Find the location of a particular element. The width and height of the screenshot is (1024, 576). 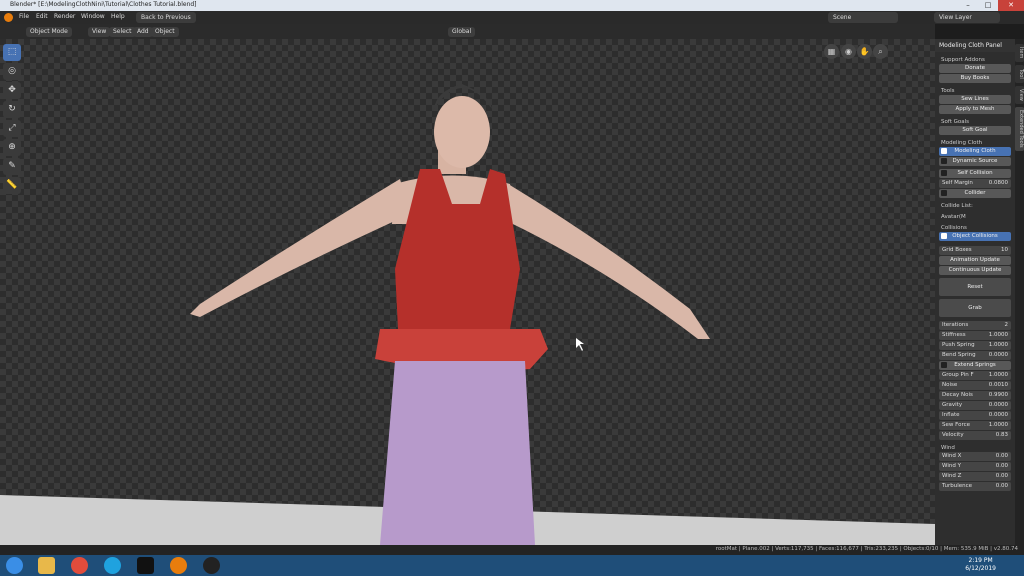

left-arm is located at coordinates (300, 248).